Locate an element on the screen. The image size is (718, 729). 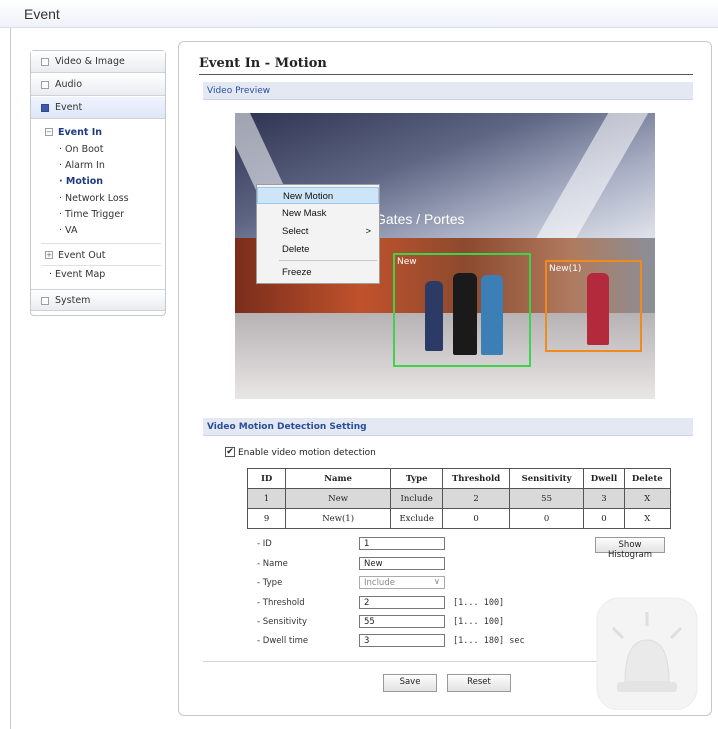
expand-icon: − is located at coordinates (49, 132).